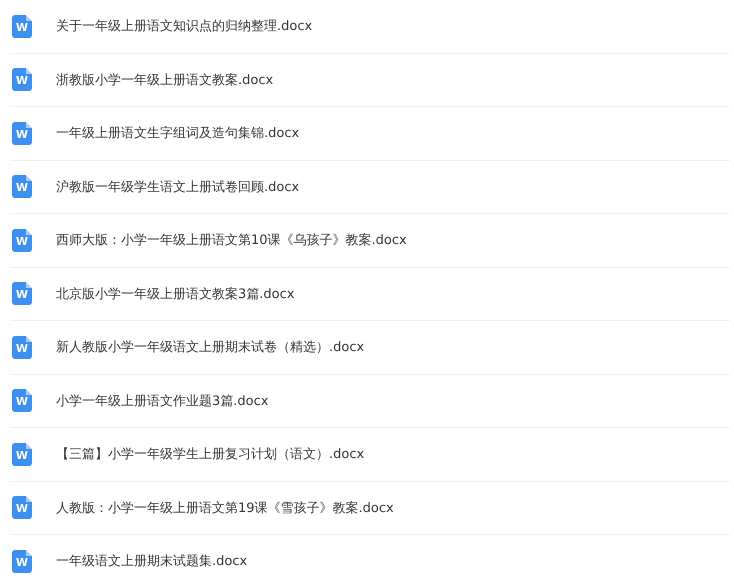 Image resolution: width=734 pixels, height=587 pixels. What do you see at coordinates (178, 133) in the screenshot?
I see `file-name-link: 一年级上册语文生字组词及造句集锦.docx` at bounding box center [178, 133].